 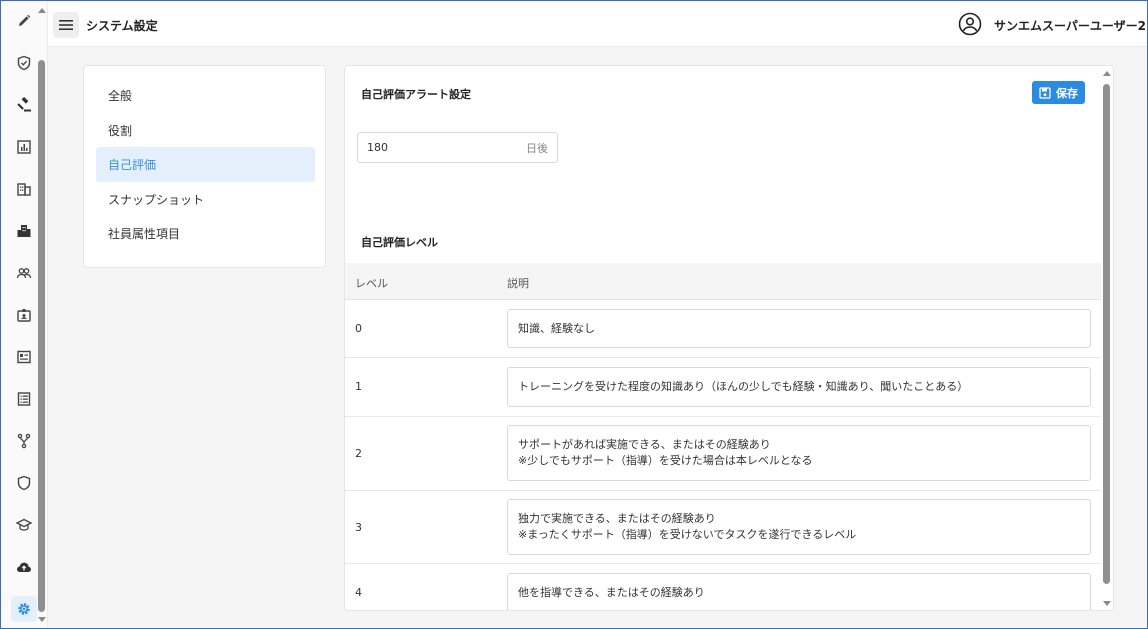 I want to click on row-level: 3, so click(x=358, y=527).